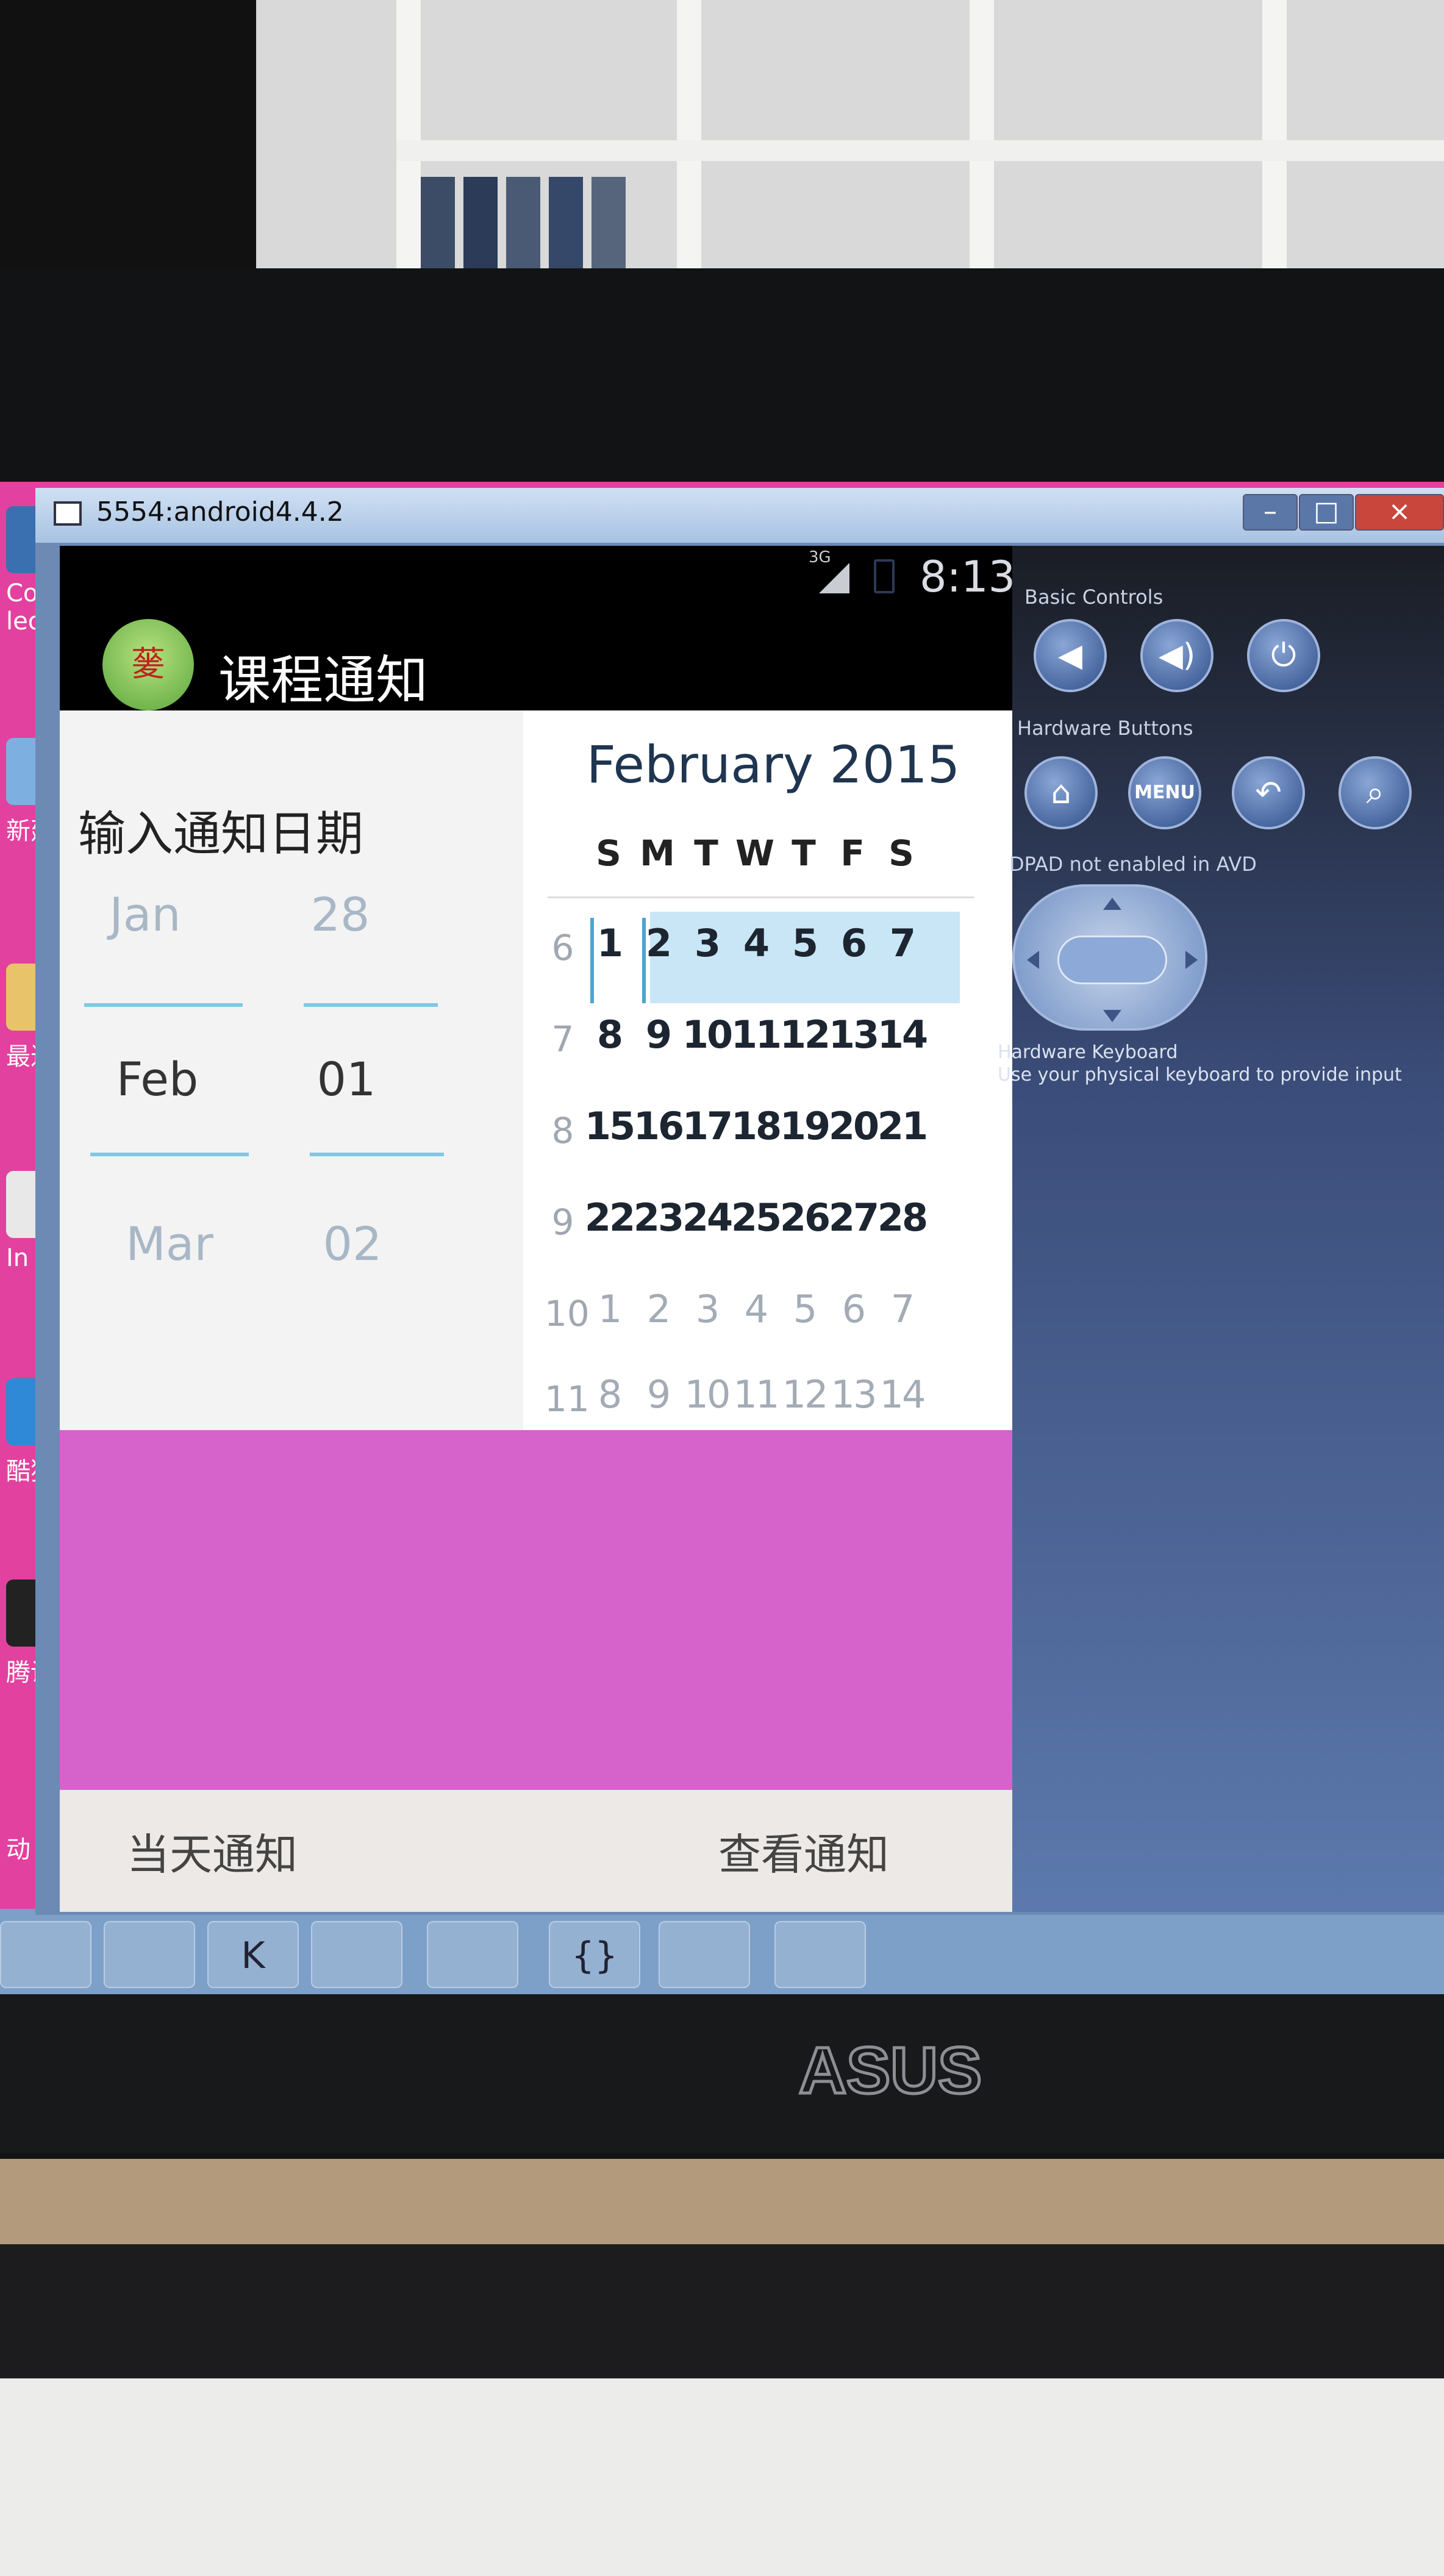 The image size is (1444, 2576). Describe the element at coordinates (352, 1244) in the screenshot. I see `day-next: 02` at that location.